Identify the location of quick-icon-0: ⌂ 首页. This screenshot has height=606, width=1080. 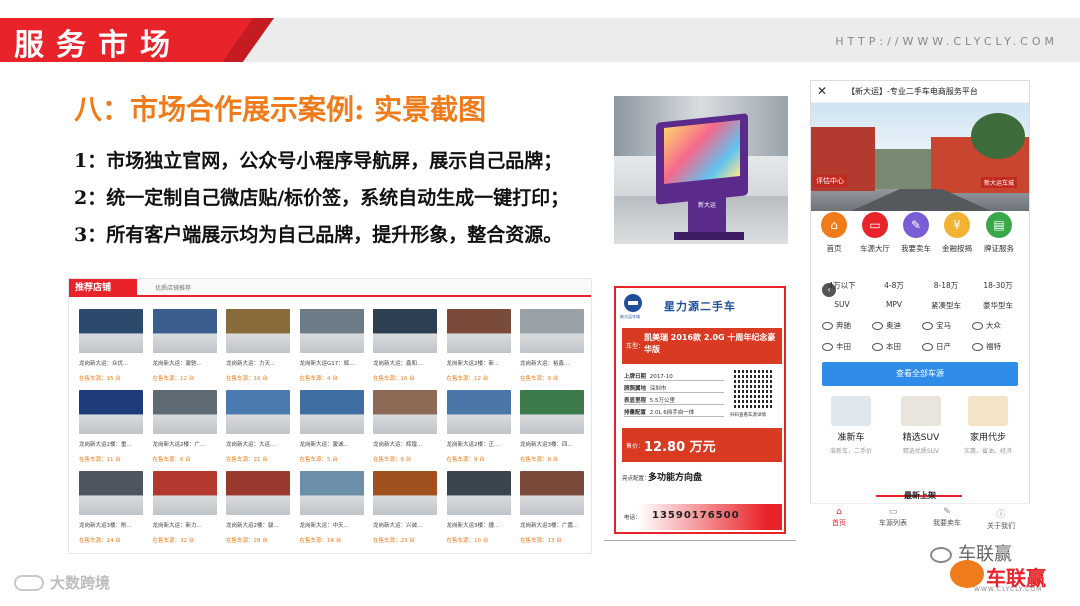
(834, 233).